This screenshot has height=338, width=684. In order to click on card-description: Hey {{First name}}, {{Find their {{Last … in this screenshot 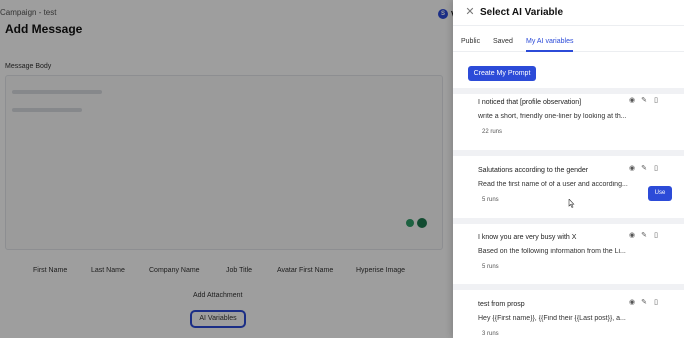, I will do `click(552, 318)`.